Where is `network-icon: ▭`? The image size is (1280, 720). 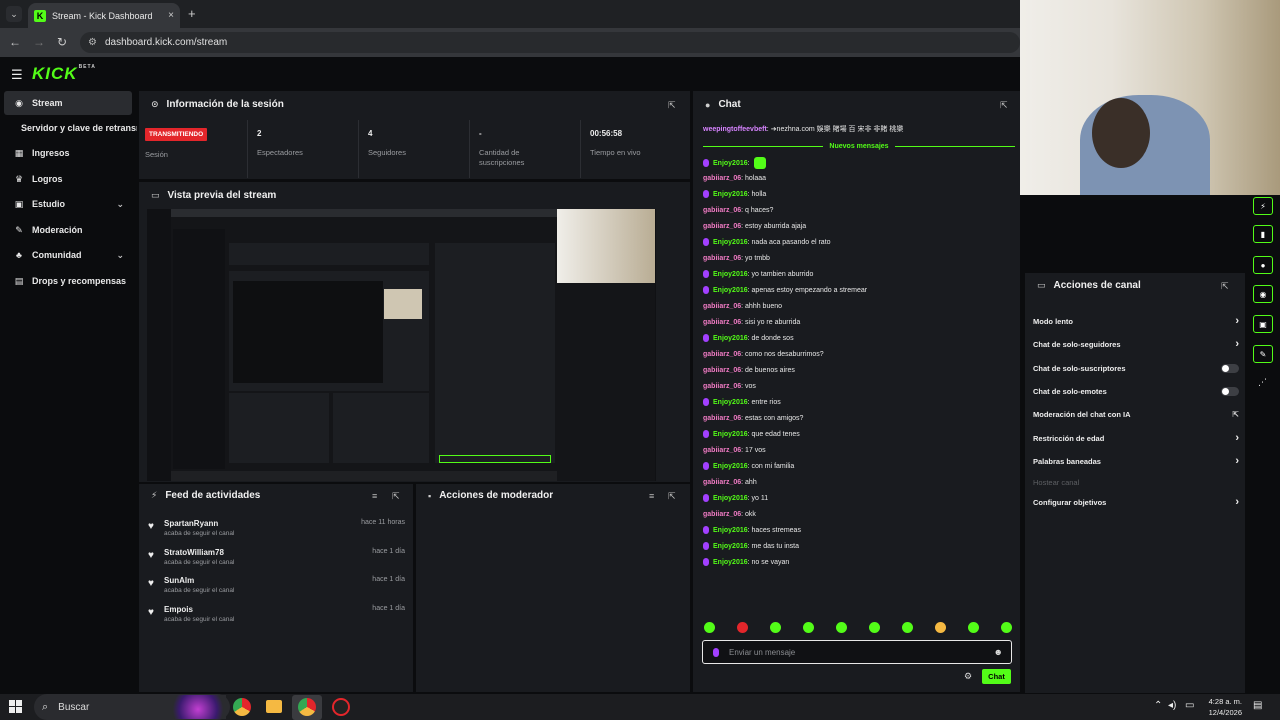
network-icon: ▭ is located at coordinates (1189, 705).